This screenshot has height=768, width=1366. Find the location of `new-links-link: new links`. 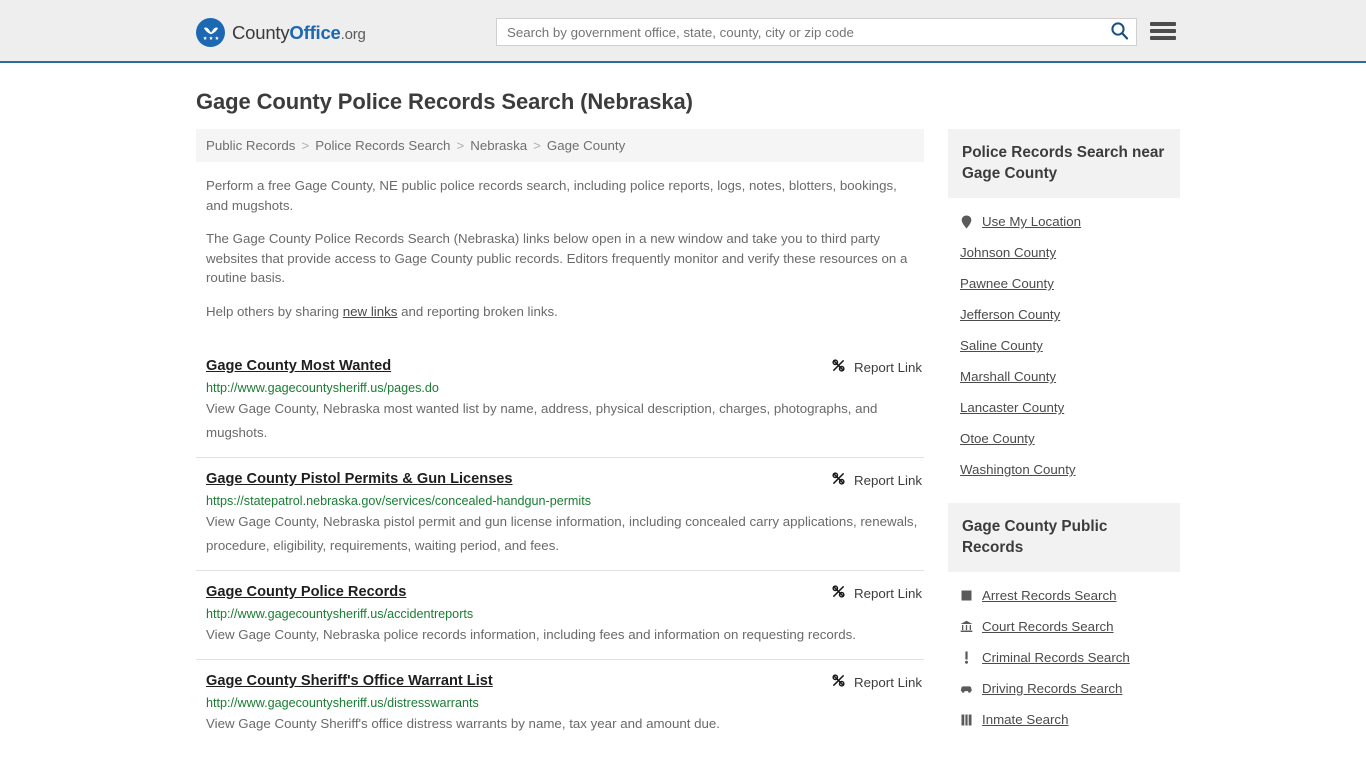

new-links-link: new links is located at coordinates (370, 311).